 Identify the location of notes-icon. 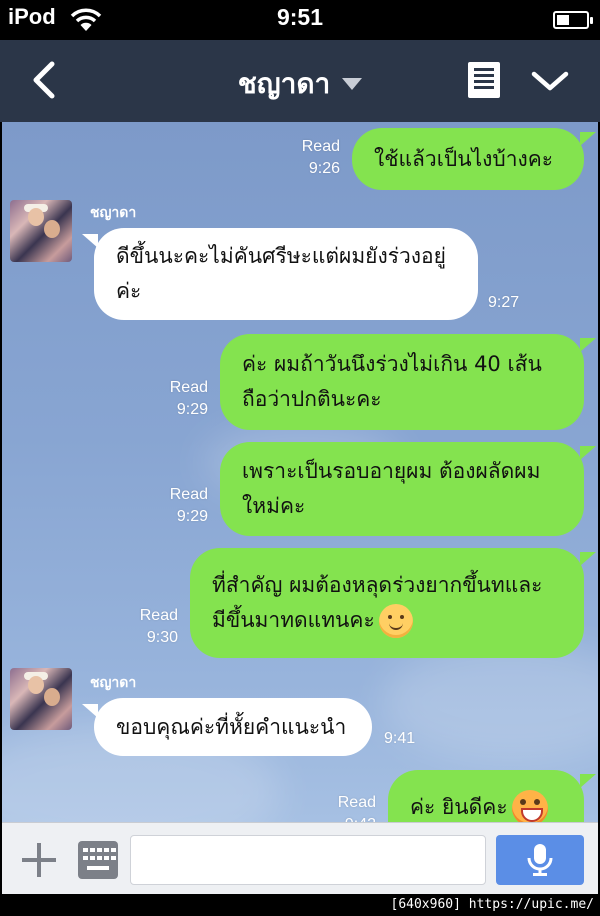
(484, 80).